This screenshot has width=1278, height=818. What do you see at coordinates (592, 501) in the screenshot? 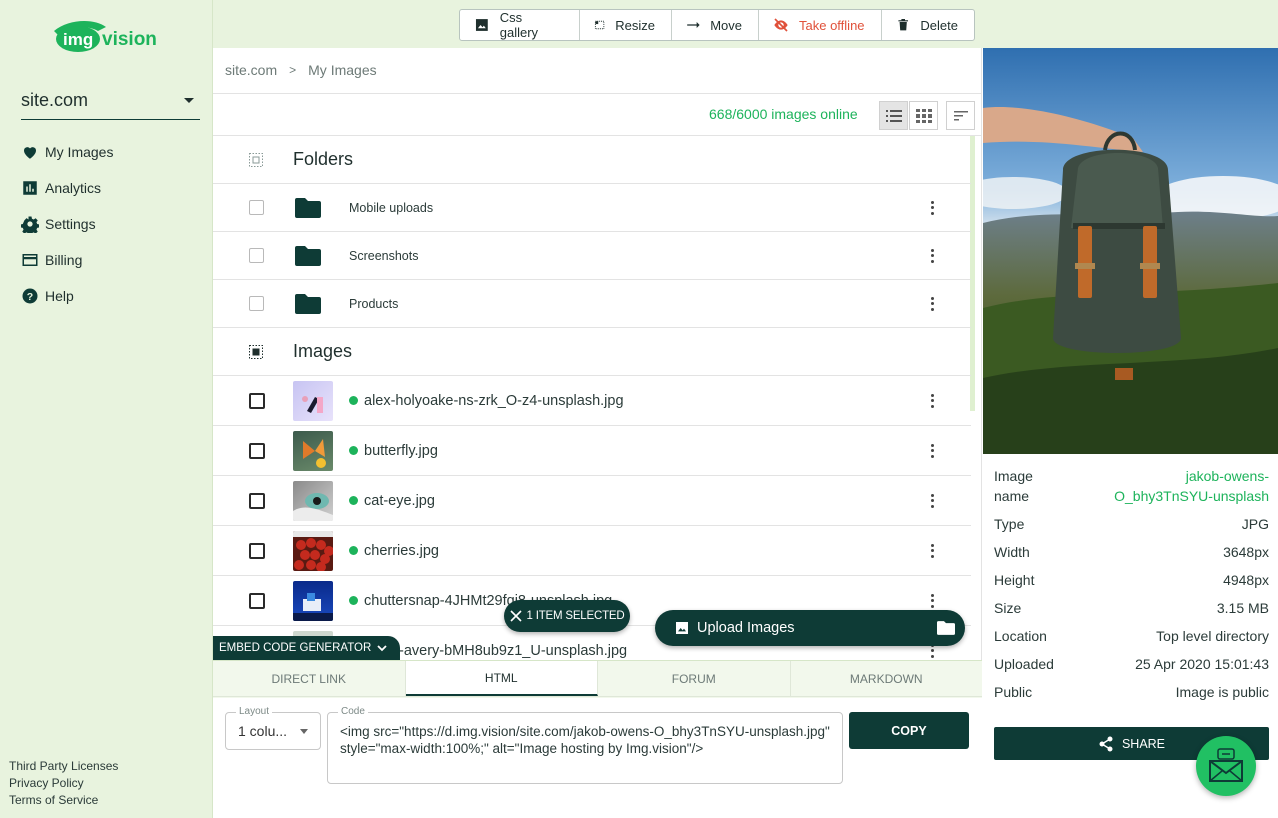
I see `image-row: cat-eye.jpg` at bounding box center [592, 501].